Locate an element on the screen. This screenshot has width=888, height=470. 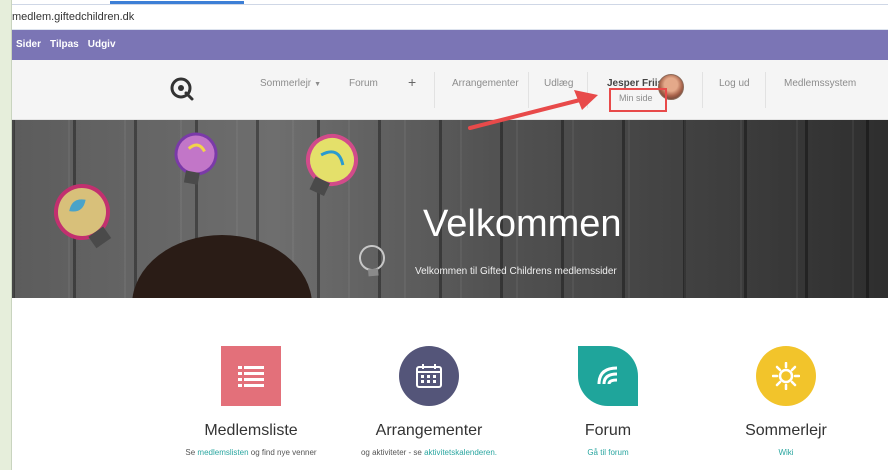
medlemslisten-link: medlemslisten is located at coordinates (222, 452).